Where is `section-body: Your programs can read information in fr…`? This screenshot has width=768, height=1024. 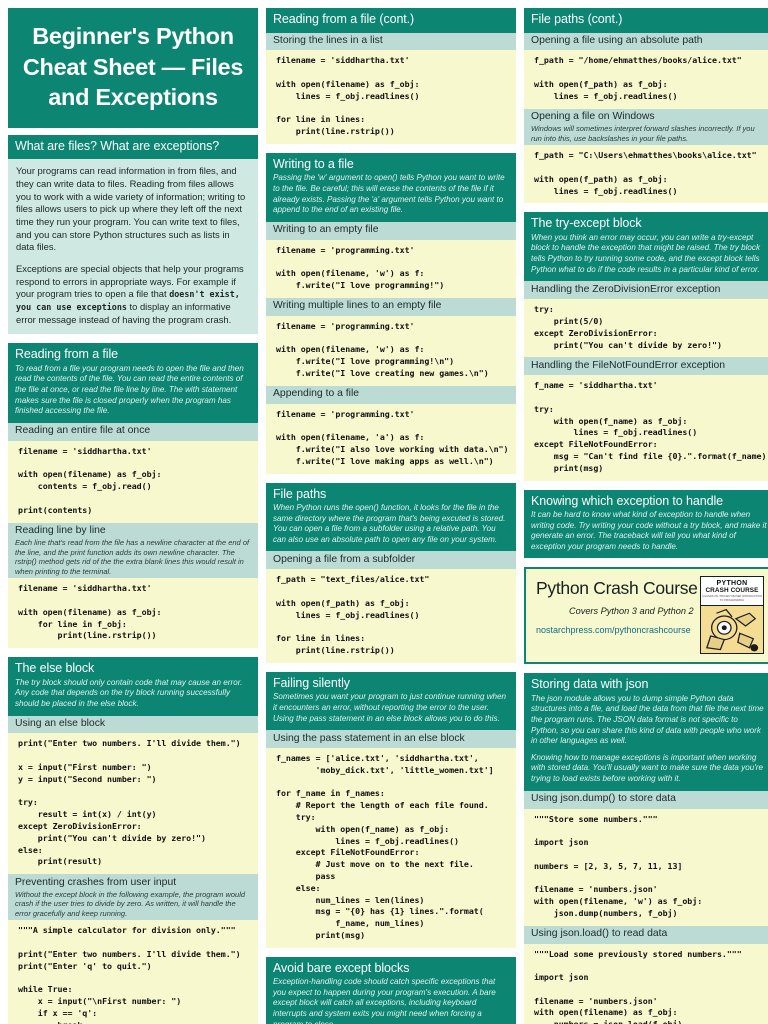 section-body: Your programs can read information in fr… is located at coordinates (133, 247).